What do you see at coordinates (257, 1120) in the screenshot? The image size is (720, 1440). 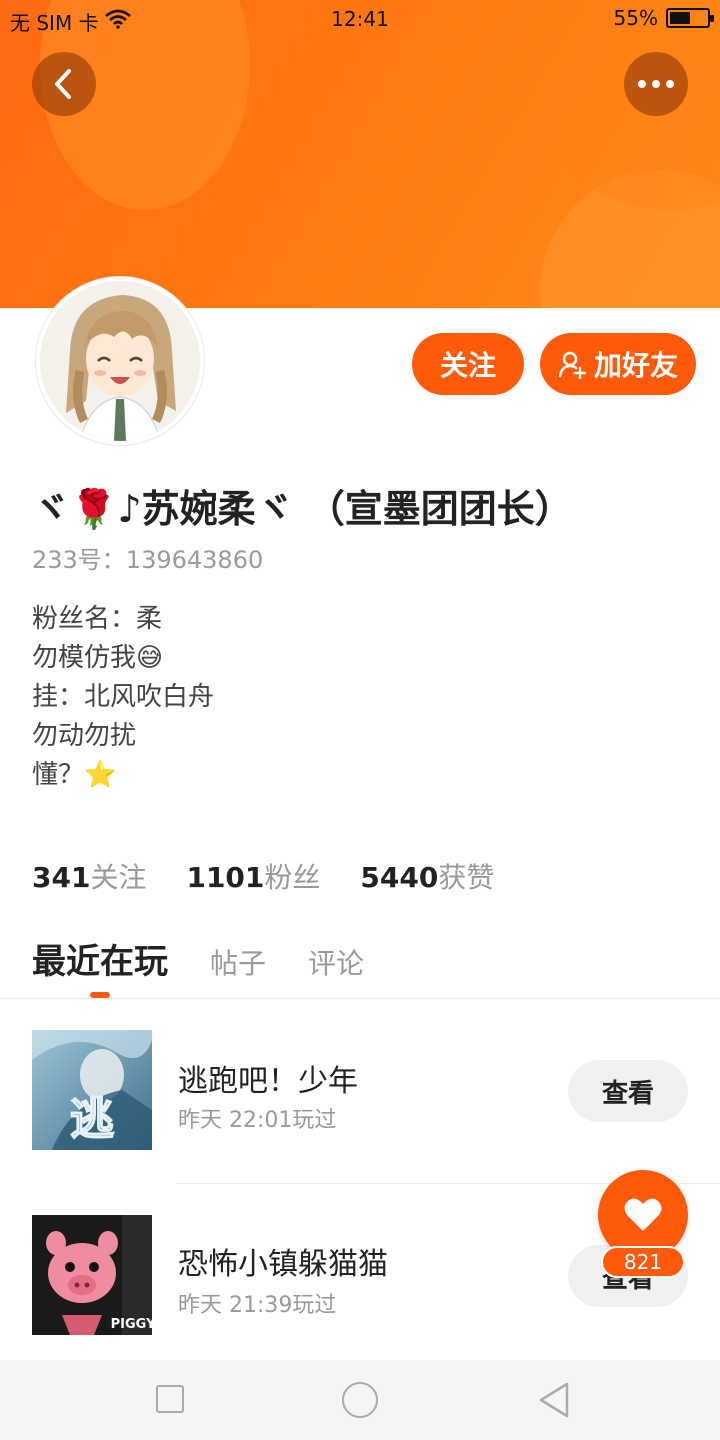 I see `game-played-time: 昨天 22:01玩过` at bounding box center [257, 1120].